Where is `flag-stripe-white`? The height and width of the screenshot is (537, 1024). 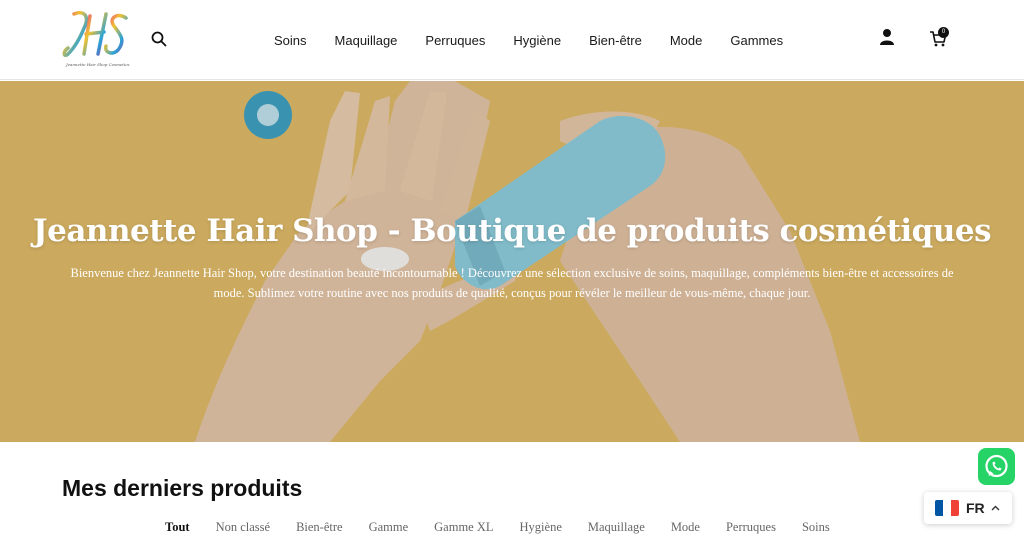
flag-stripe-white is located at coordinates (947, 508).